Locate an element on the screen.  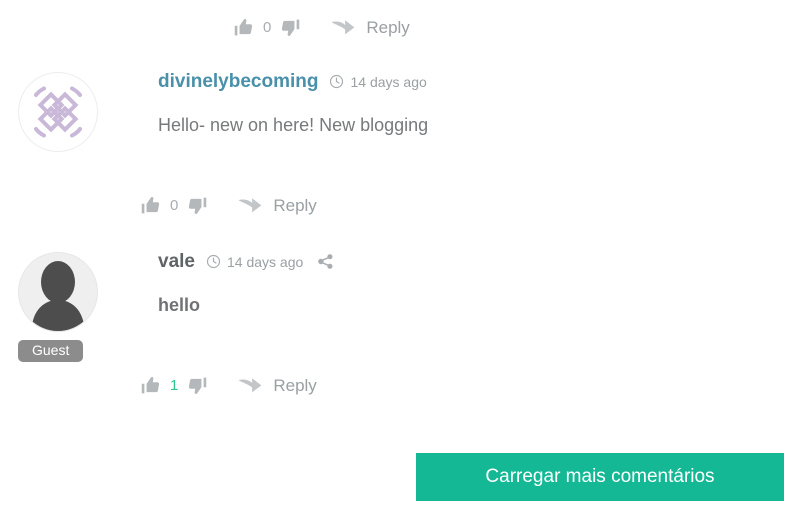
comment-header: divinelybecoming 14 days ago is located at coordinates (293, 81).